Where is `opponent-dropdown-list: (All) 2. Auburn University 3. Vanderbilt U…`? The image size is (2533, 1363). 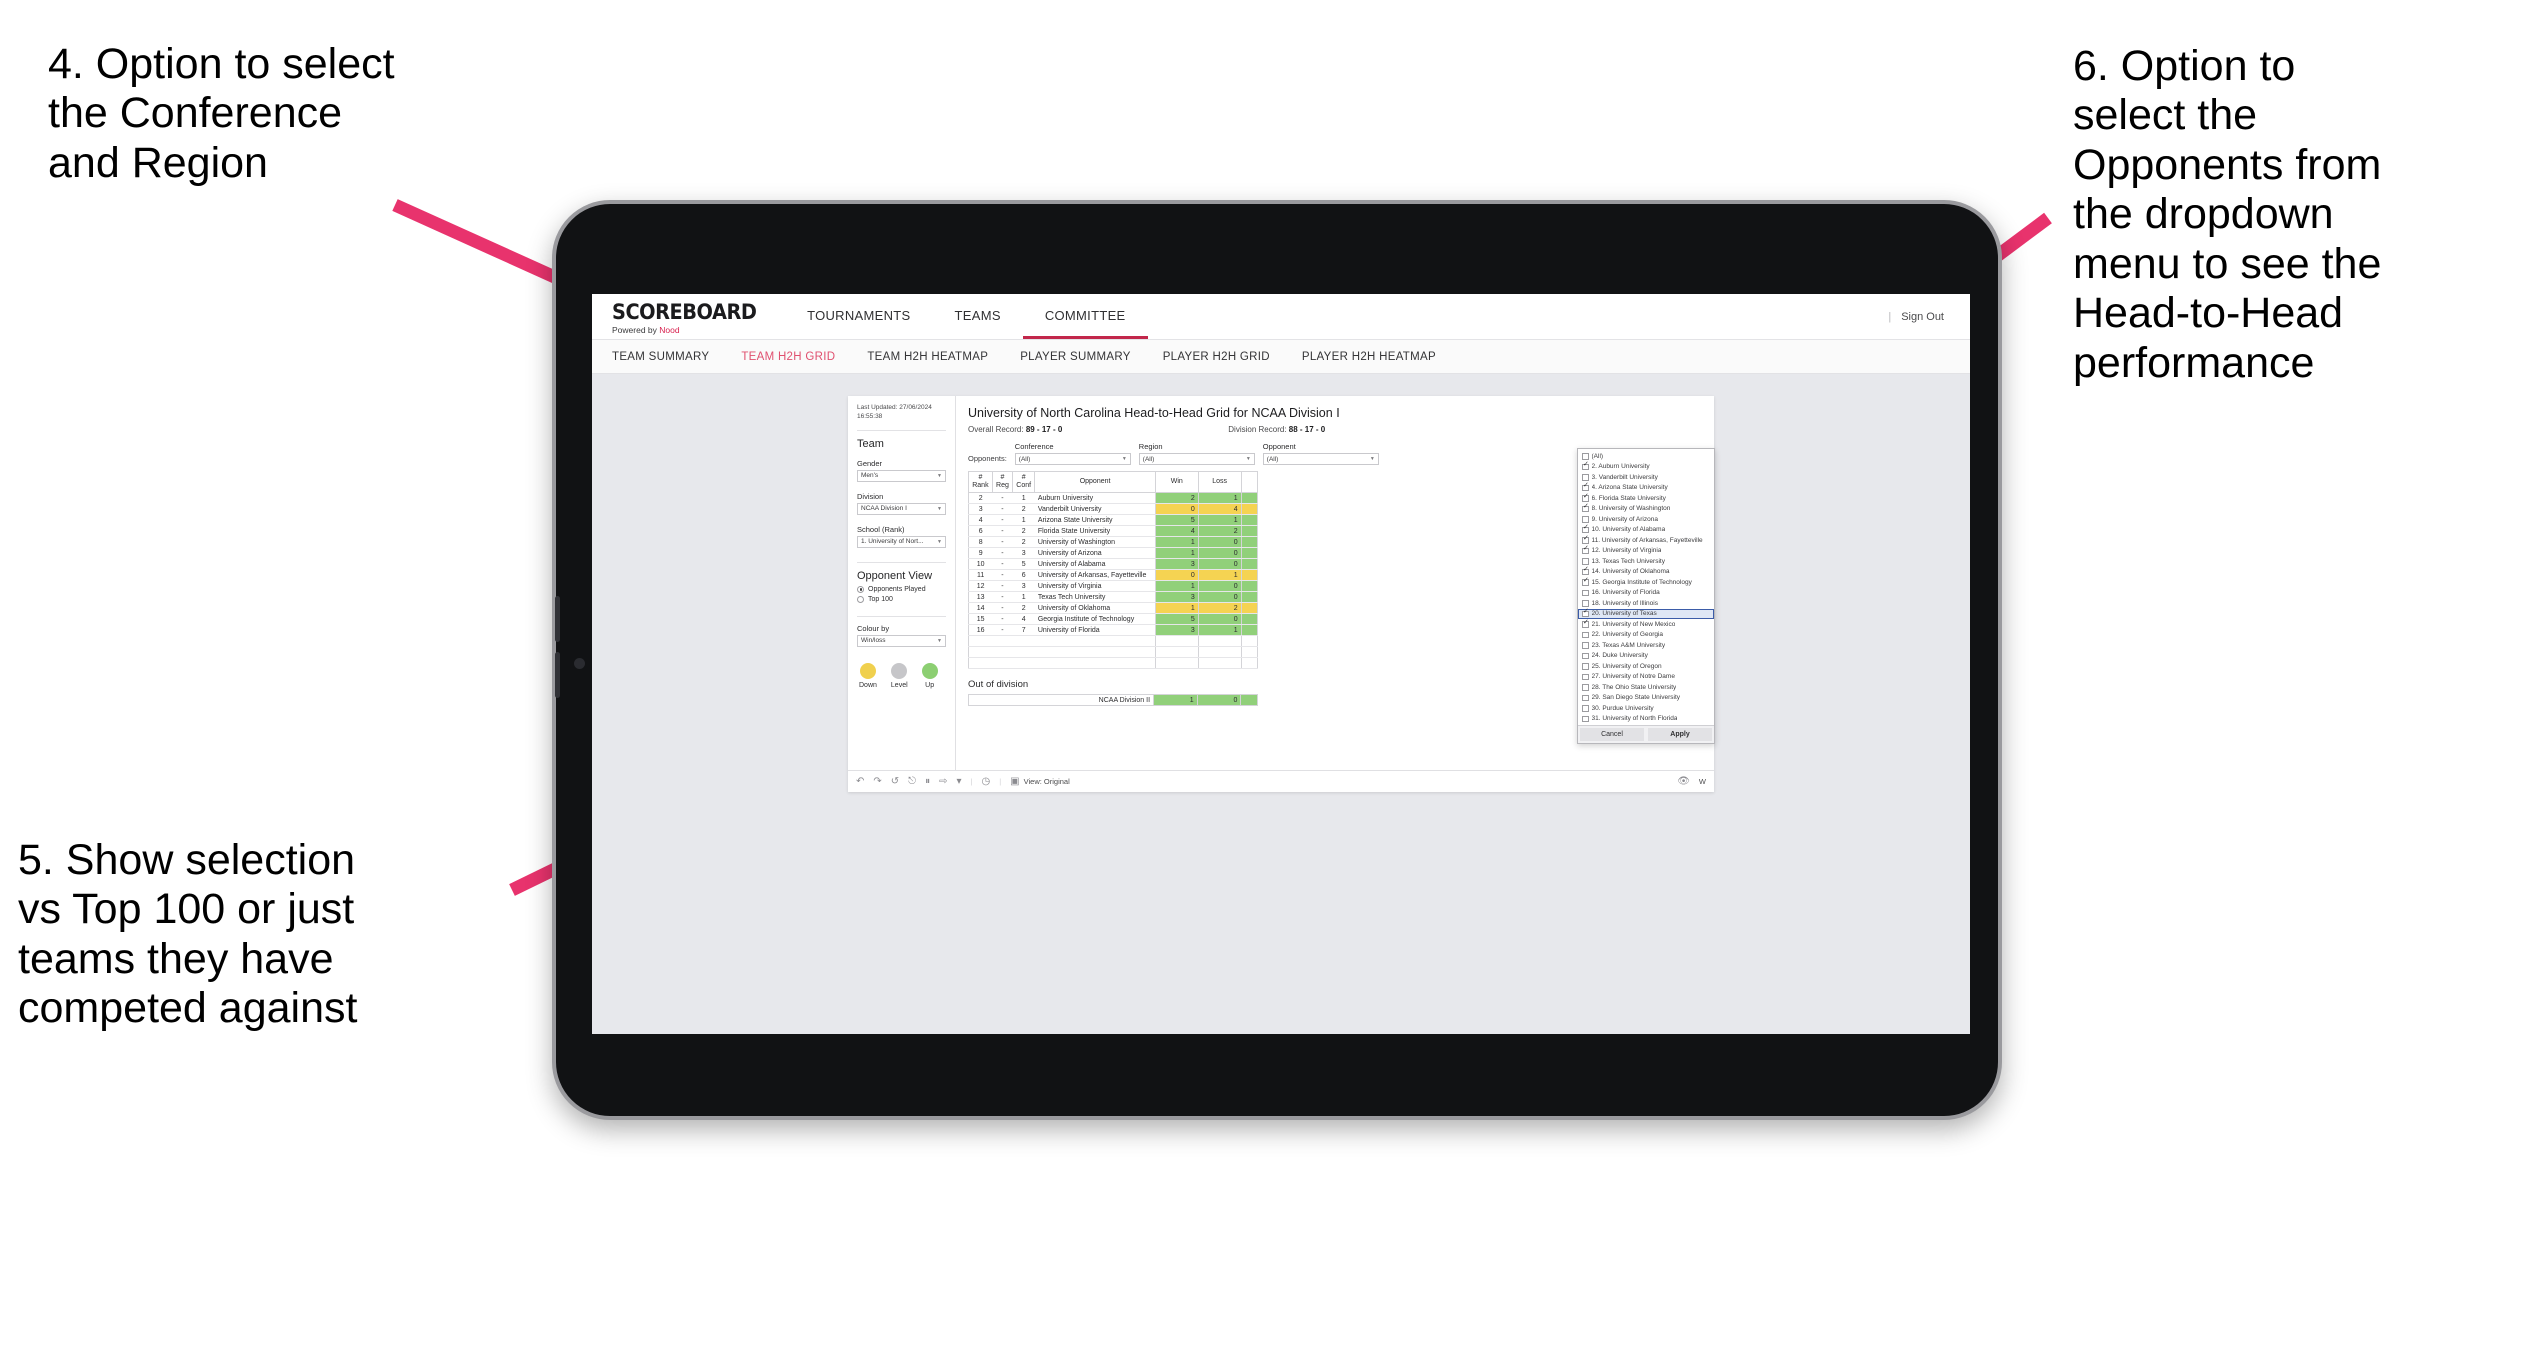
opponent-dropdown-list: (All) 2. Auburn University 3. Vanderbilt U… is located at coordinates (1646, 587).